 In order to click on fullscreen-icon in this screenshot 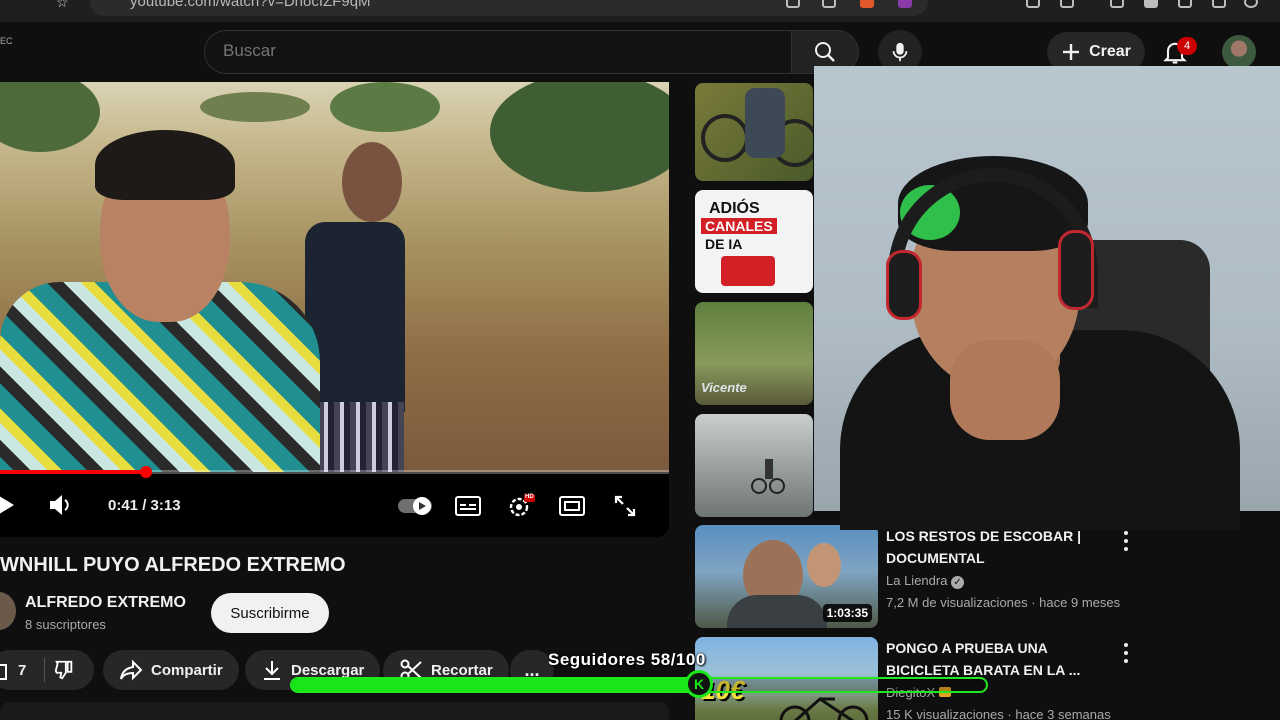, I will do `click(625, 506)`.